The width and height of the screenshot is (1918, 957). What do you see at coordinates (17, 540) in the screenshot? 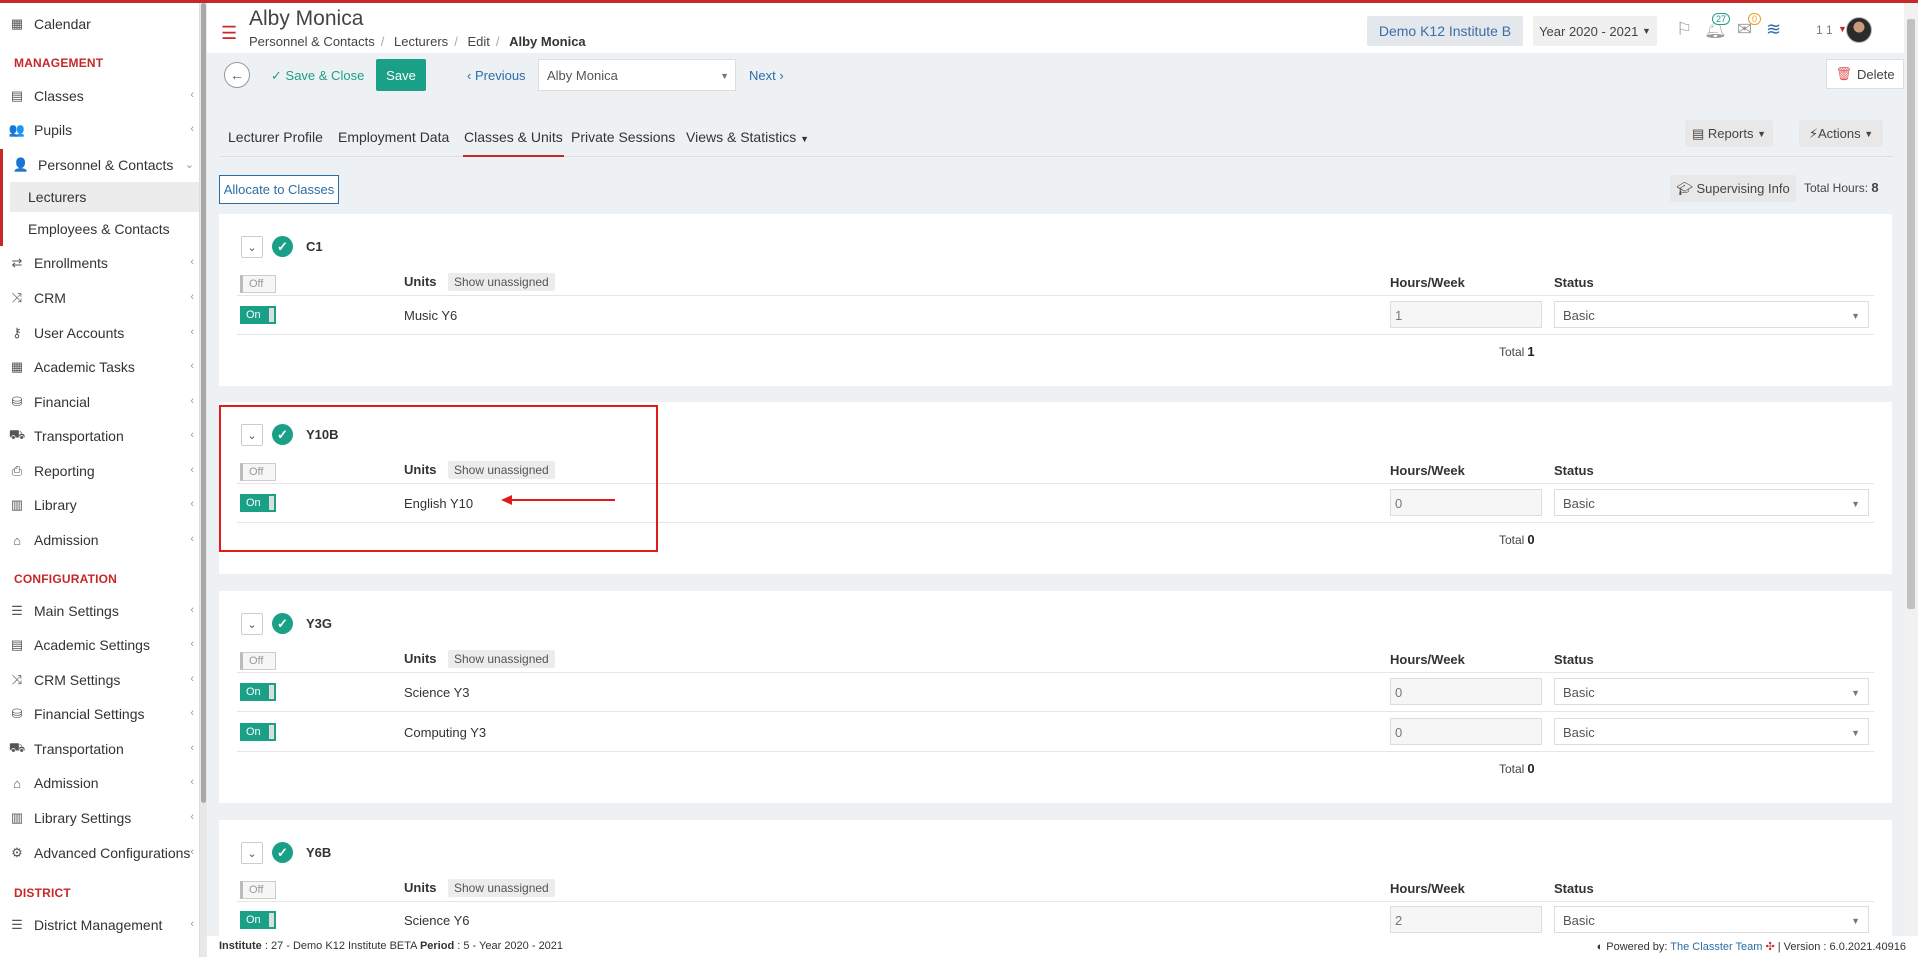
I see `building-icon: ⌂` at bounding box center [17, 540].